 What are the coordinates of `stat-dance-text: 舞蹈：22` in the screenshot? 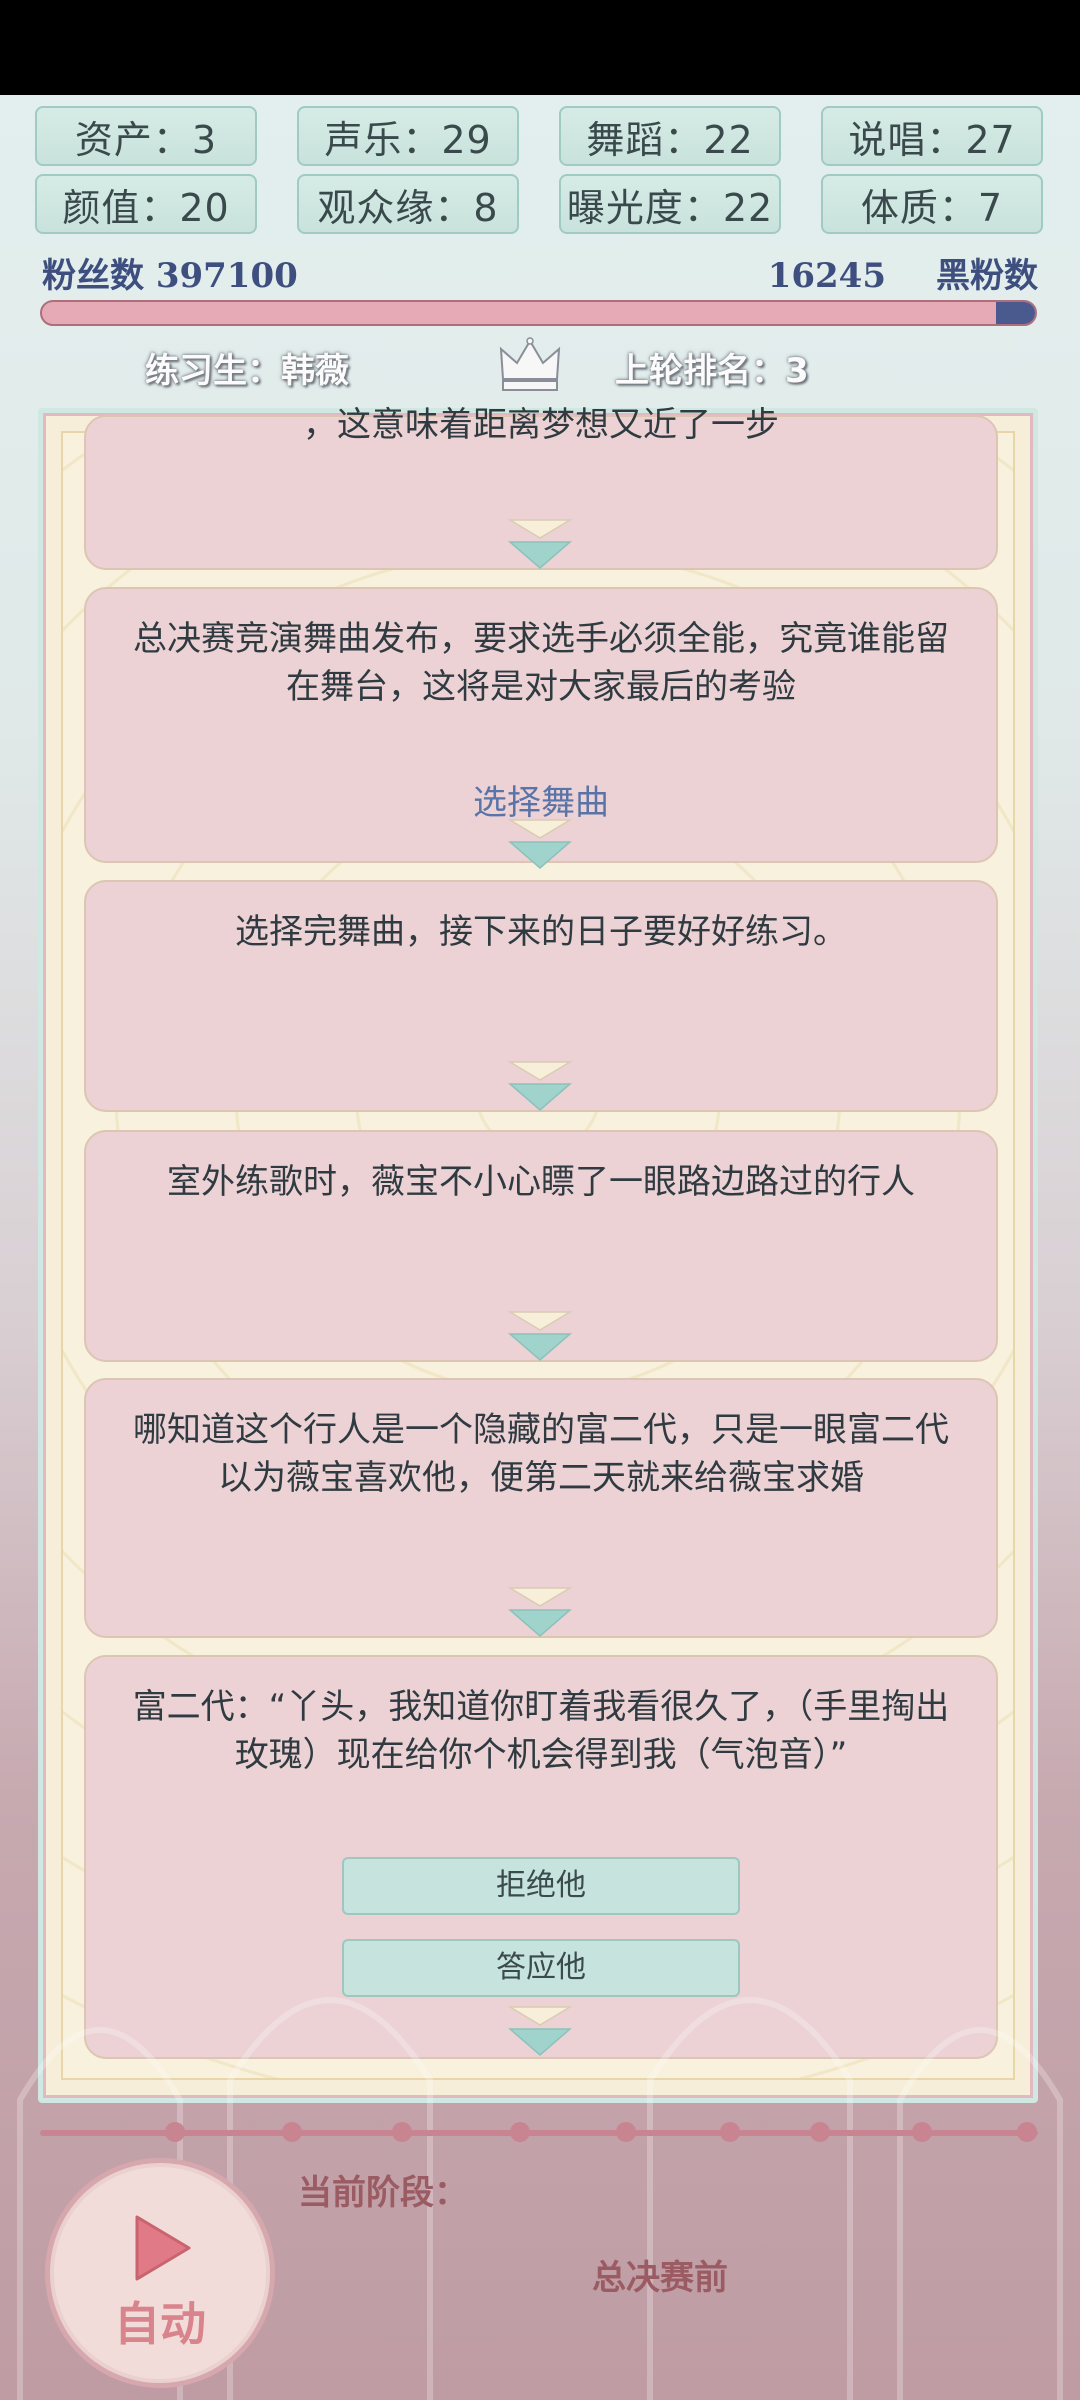 It's located at (670, 139).